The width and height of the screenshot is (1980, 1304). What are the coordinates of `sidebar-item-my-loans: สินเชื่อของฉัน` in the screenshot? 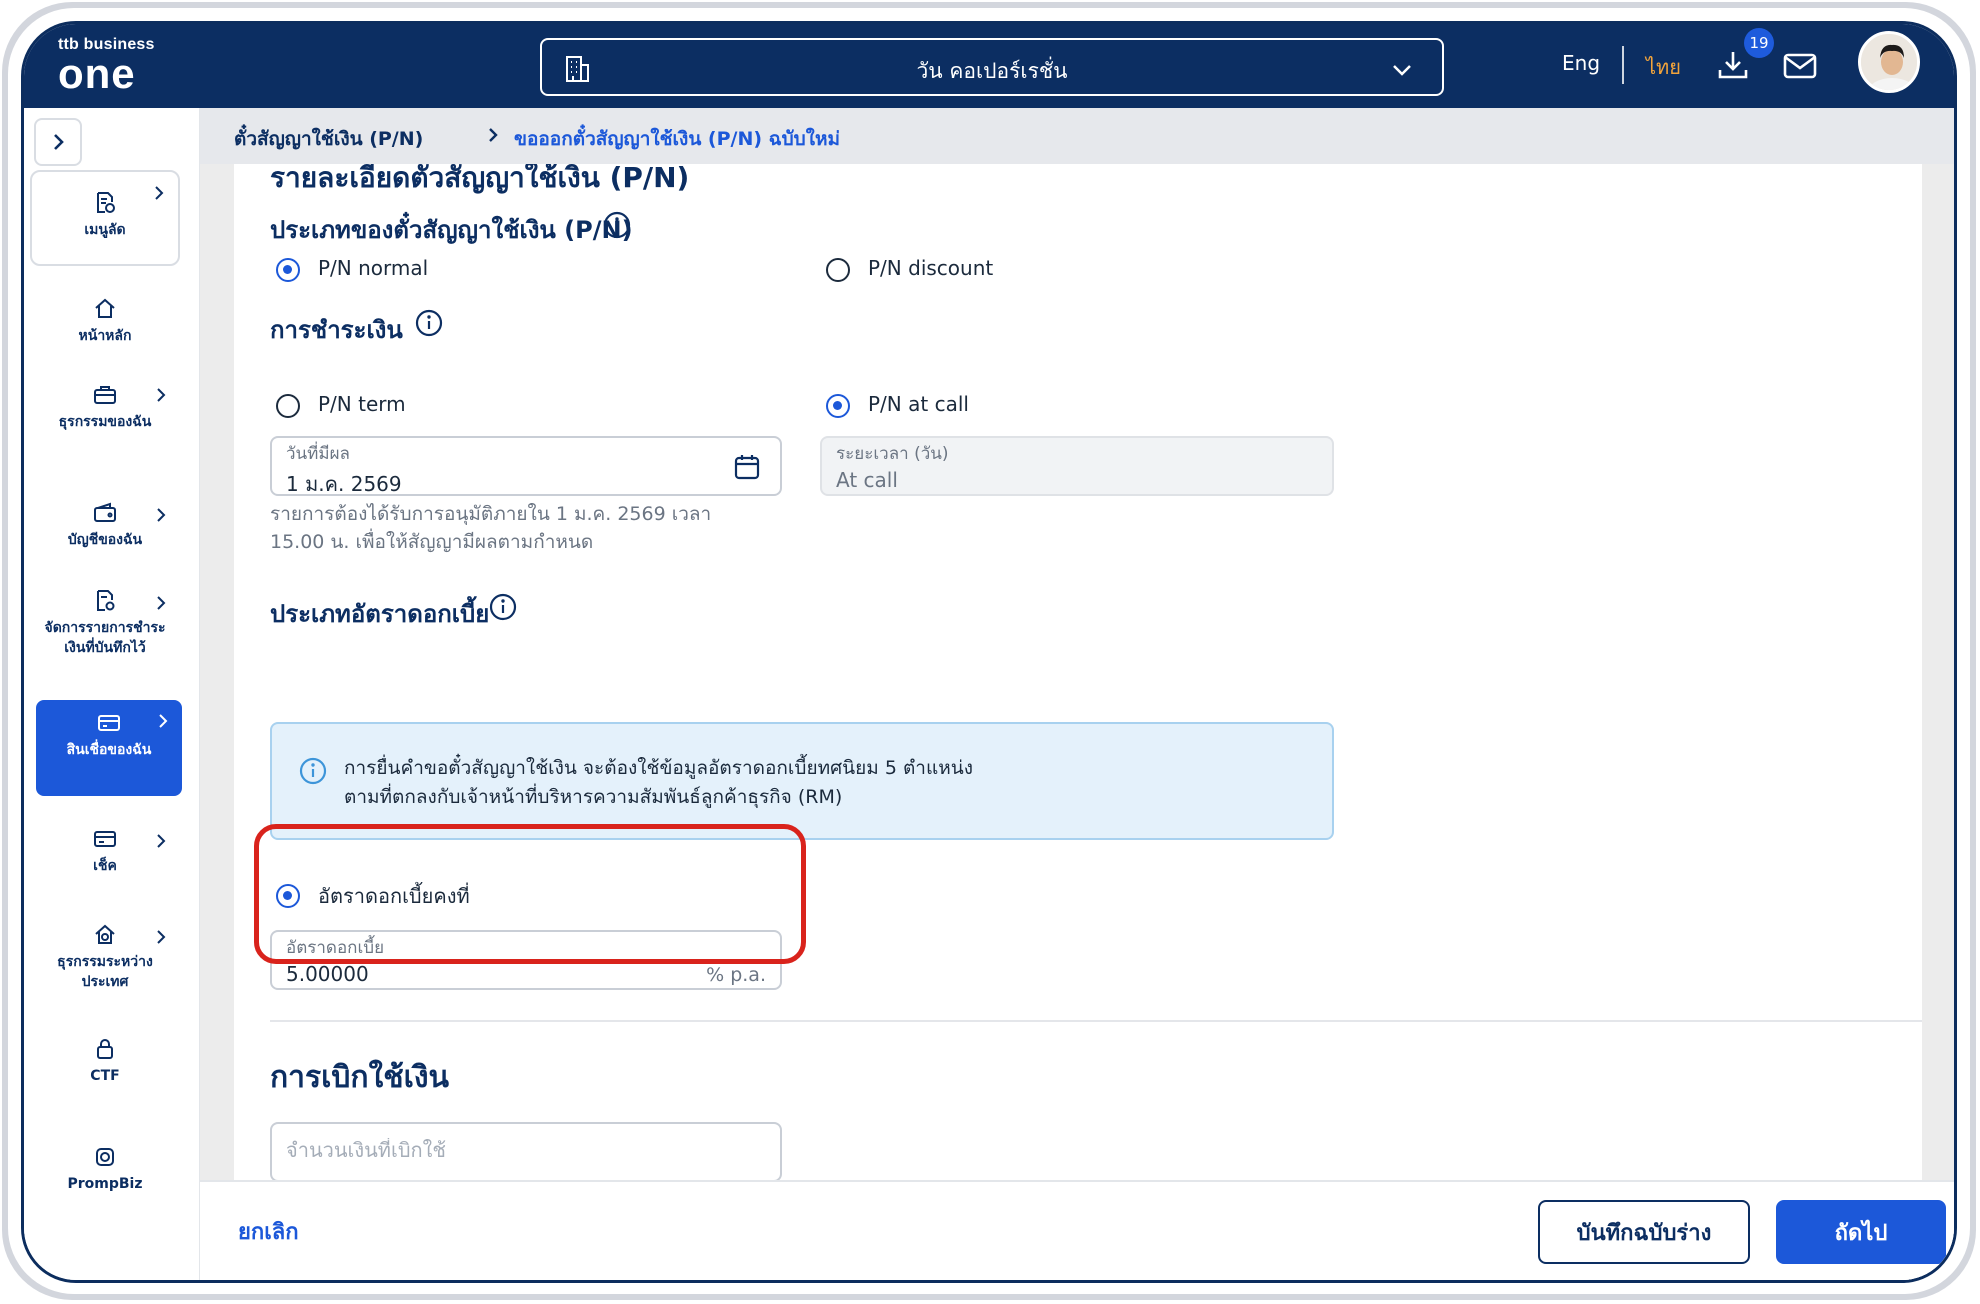 It's located at (109, 748).